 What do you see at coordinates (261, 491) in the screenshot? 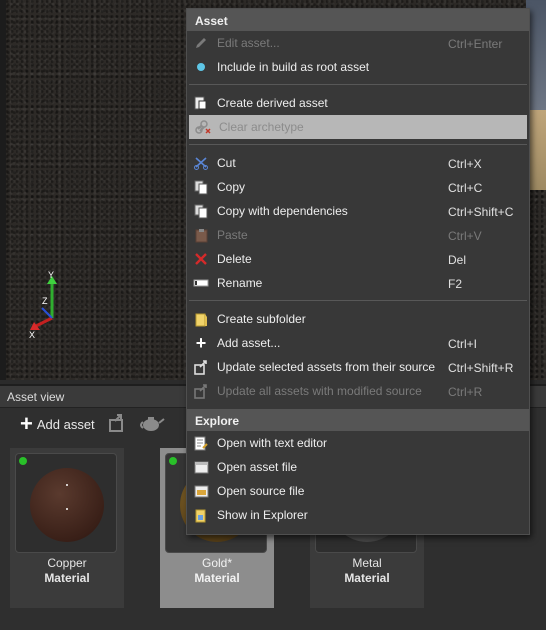
I see `menu-item-label: Open source file` at bounding box center [261, 491].